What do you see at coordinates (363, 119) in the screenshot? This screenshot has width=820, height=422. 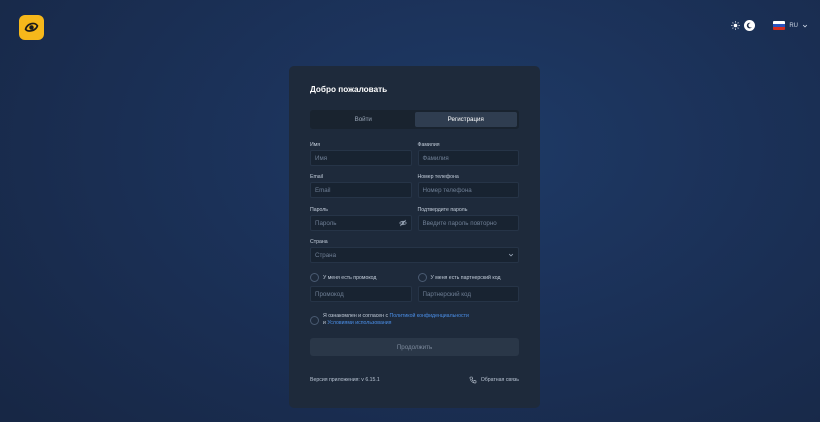 I see `tab-login: Войти` at bounding box center [363, 119].